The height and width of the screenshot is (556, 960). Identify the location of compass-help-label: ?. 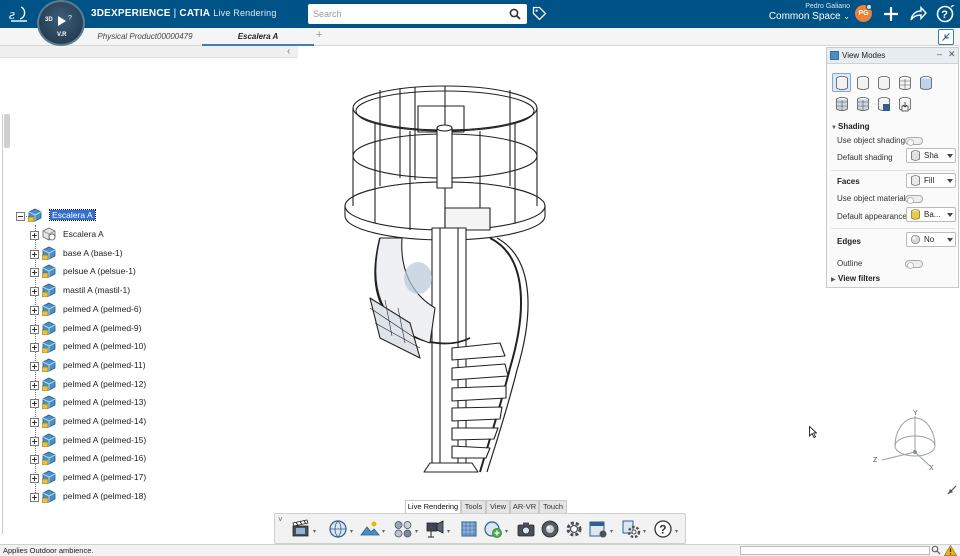
(70, 18).